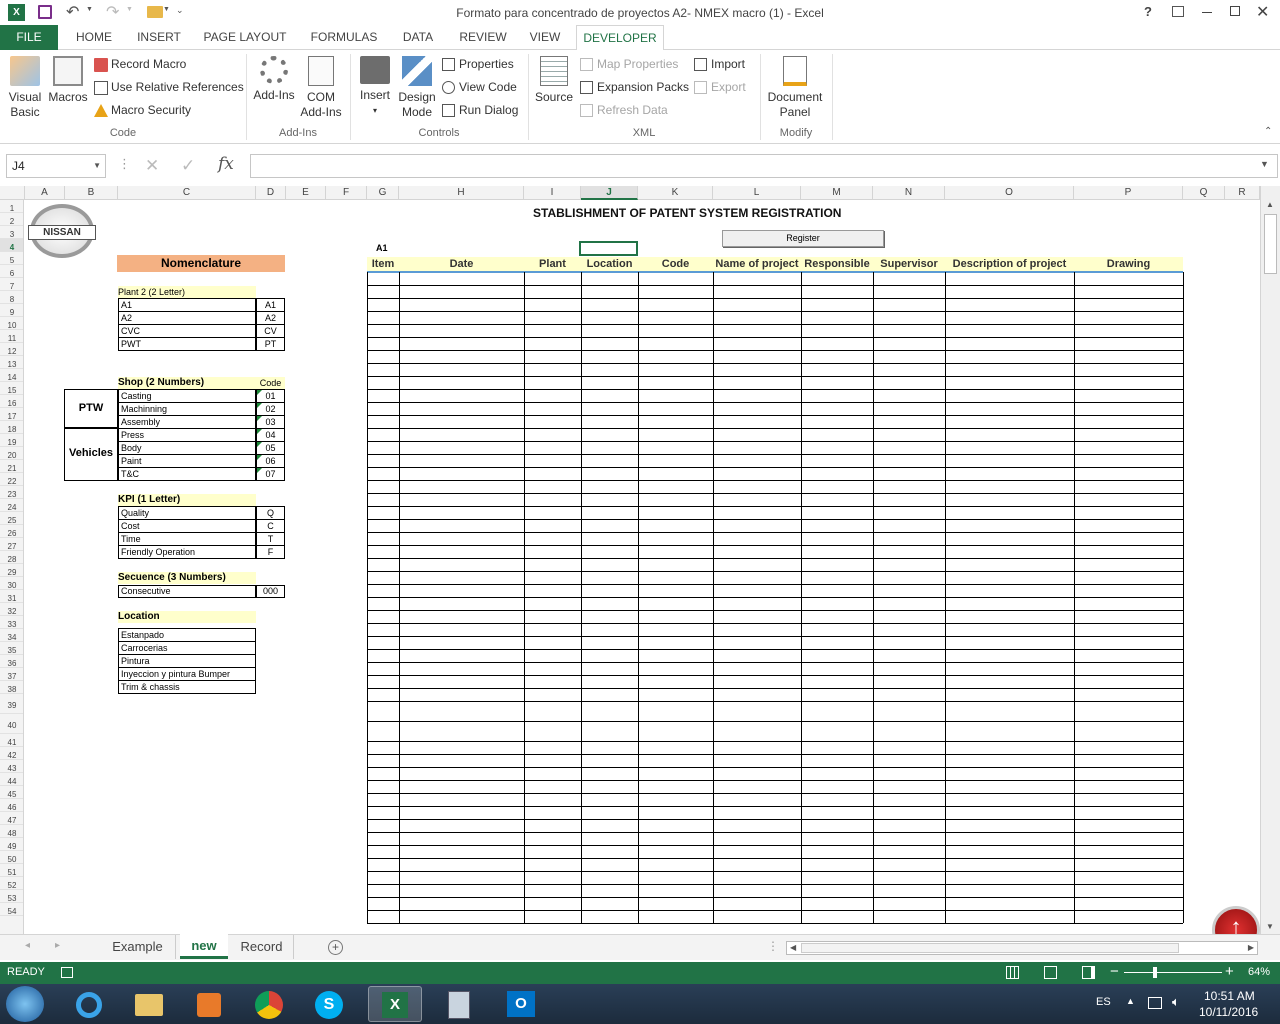  I want to click on clock-date: 10/11/2016, so click(1228, 1012).